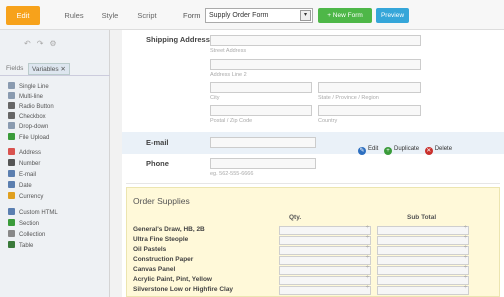  What do you see at coordinates (315, 64) in the screenshot?
I see `address-line2-input` at bounding box center [315, 64].